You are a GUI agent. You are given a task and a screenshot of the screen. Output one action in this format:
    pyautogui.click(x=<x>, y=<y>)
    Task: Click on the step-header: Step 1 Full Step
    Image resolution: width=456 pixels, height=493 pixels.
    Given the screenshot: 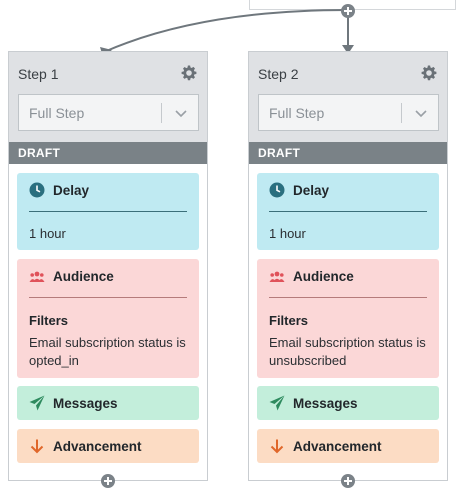 What is the action you would take?
    pyautogui.click(x=108, y=97)
    